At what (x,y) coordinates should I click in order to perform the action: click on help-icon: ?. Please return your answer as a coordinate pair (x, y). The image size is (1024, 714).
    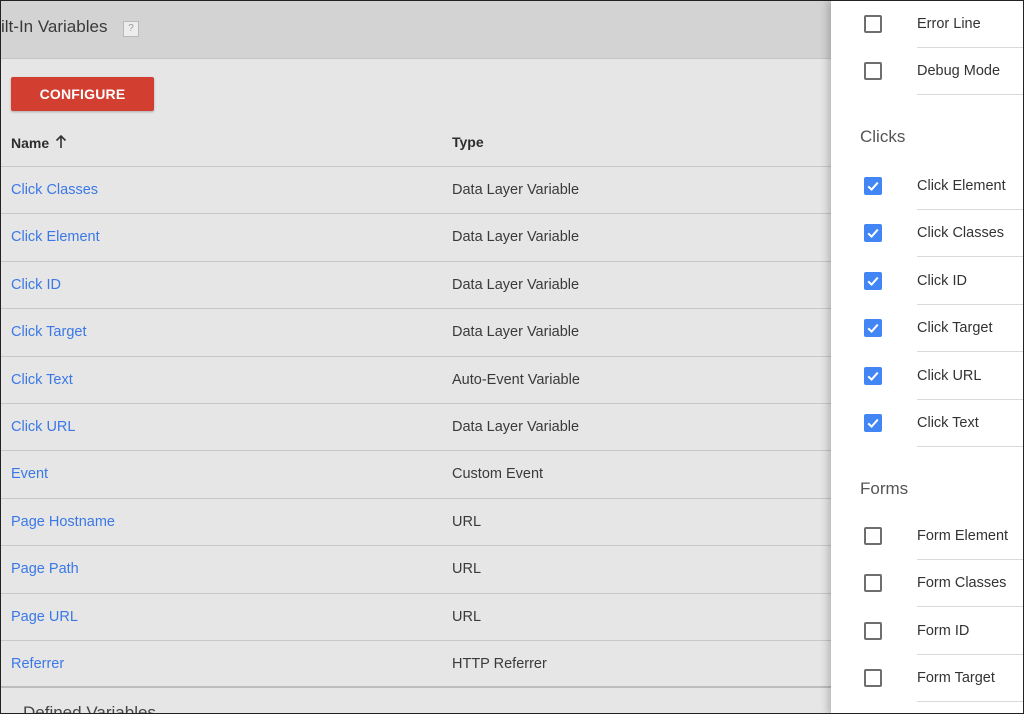
    Looking at the image, I should click on (131, 29).